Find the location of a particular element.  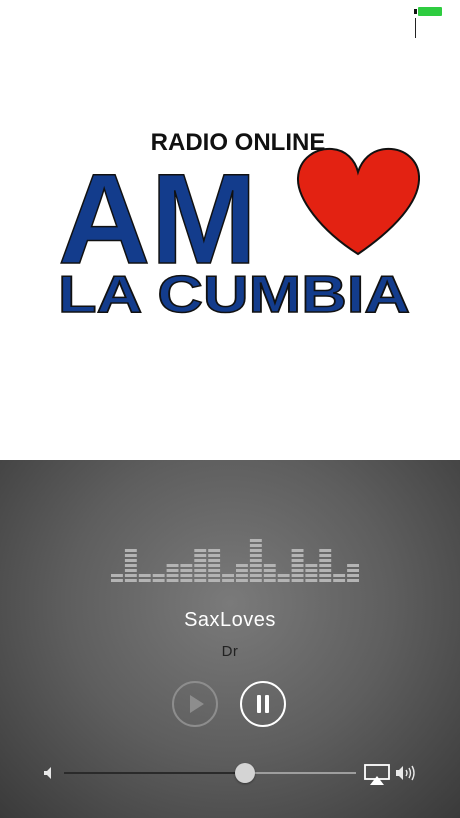

heart-icon is located at coordinates (358, 201).